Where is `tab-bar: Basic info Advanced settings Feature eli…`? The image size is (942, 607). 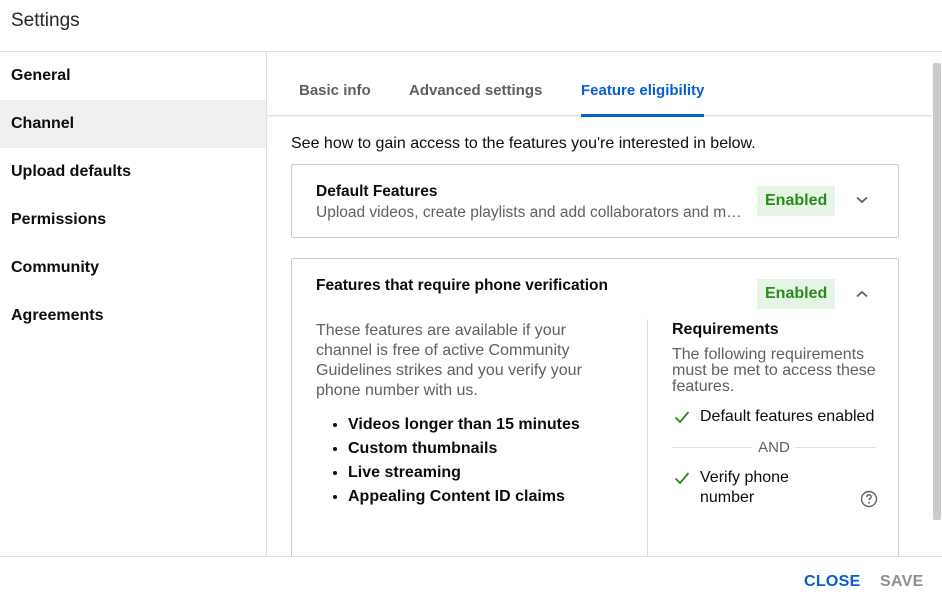 tab-bar: Basic info Advanced settings Feature eli… is located at coordinates (599, 84).